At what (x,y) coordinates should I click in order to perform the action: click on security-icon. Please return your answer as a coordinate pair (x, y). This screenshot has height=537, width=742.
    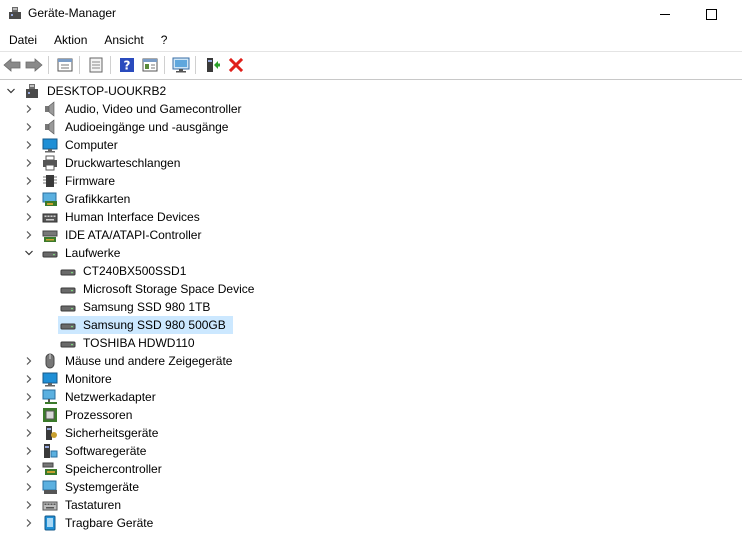
    Looking at the image, I should click on (50, 433).